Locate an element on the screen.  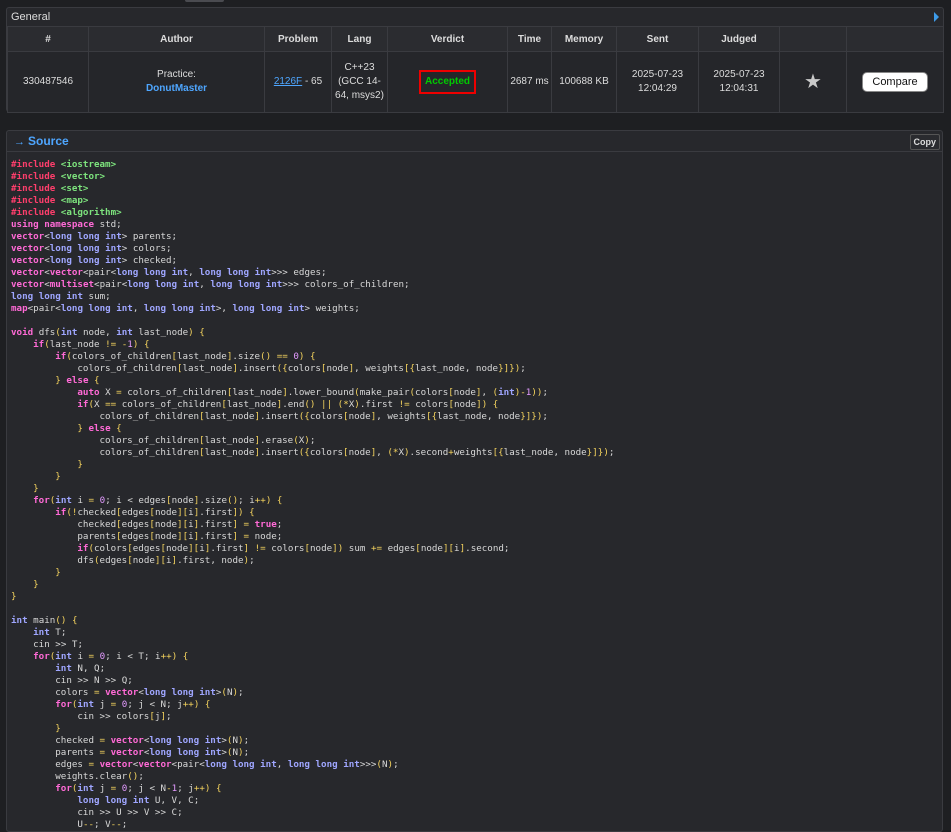
arrow-right-icon: → is located at coordinates (19, 142).